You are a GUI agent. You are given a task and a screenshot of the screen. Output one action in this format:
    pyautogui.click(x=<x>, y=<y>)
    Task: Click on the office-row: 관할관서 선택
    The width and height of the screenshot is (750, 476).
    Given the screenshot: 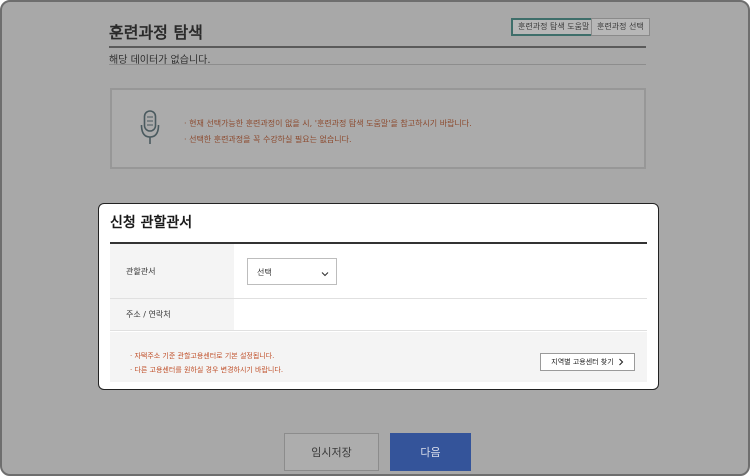 What is the action you would take?
    pyautogui.click(x=378, y=271)
    